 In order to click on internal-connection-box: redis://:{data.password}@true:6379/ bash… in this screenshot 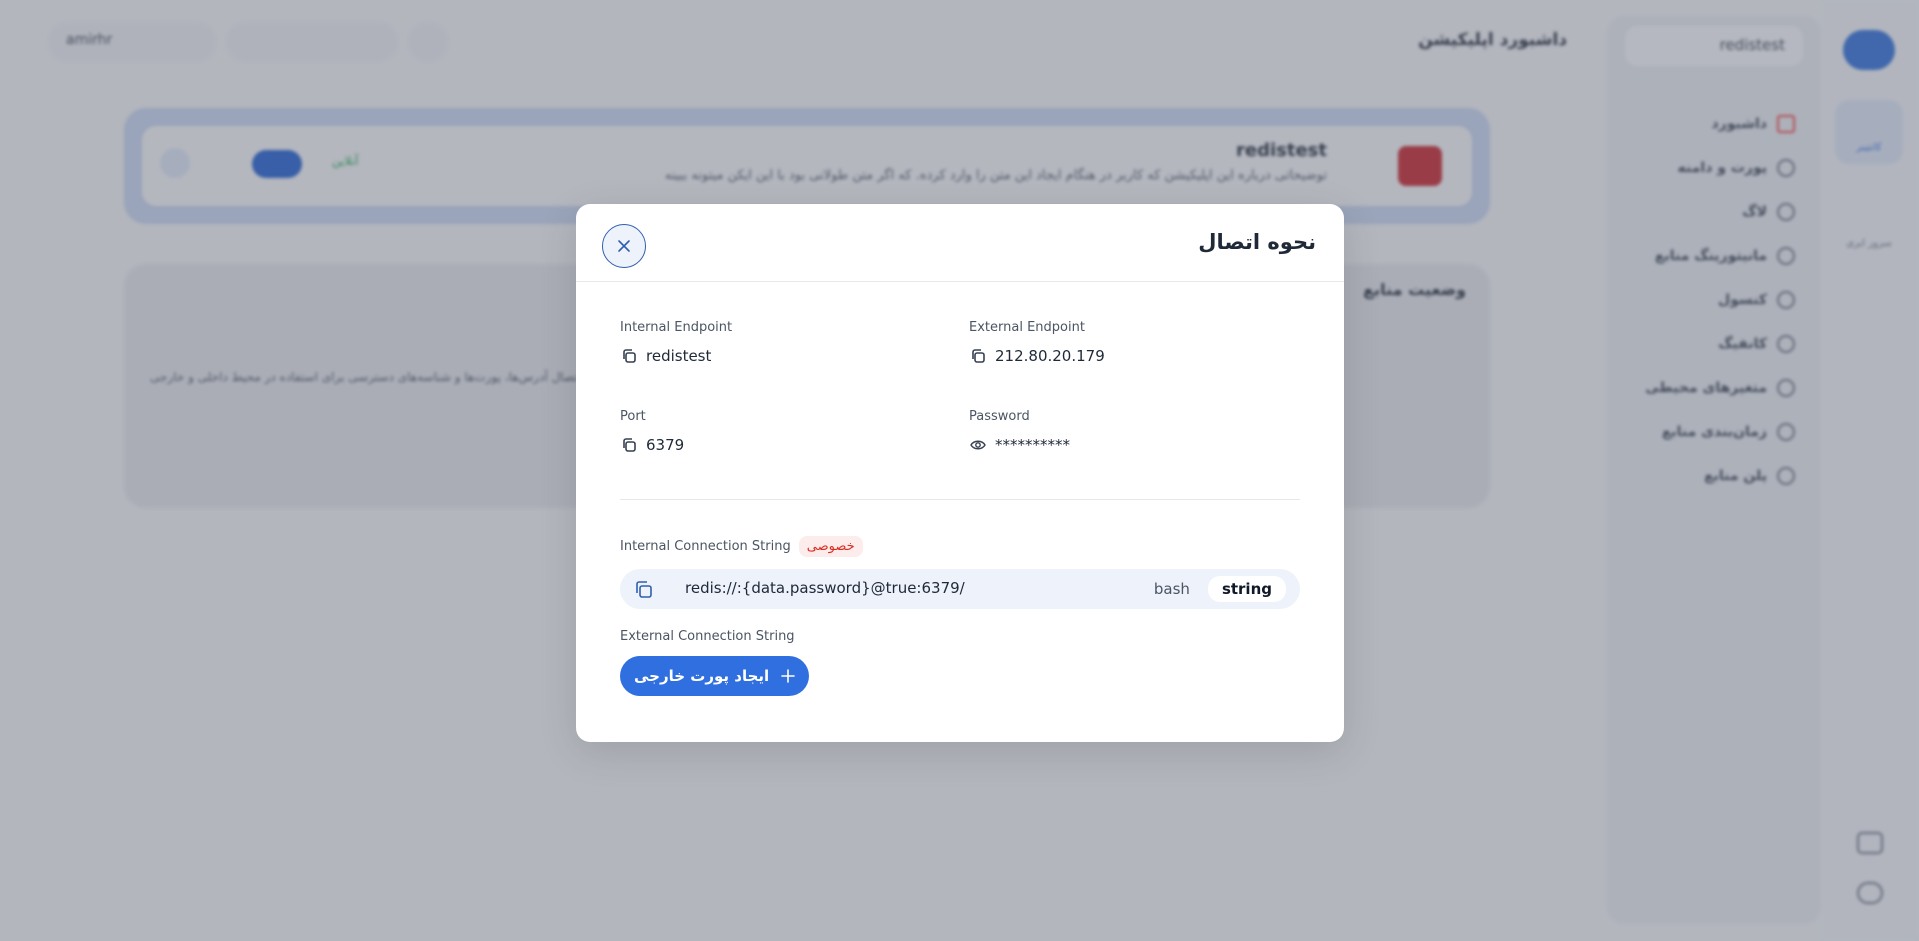, I will do `click(960, 589)`.